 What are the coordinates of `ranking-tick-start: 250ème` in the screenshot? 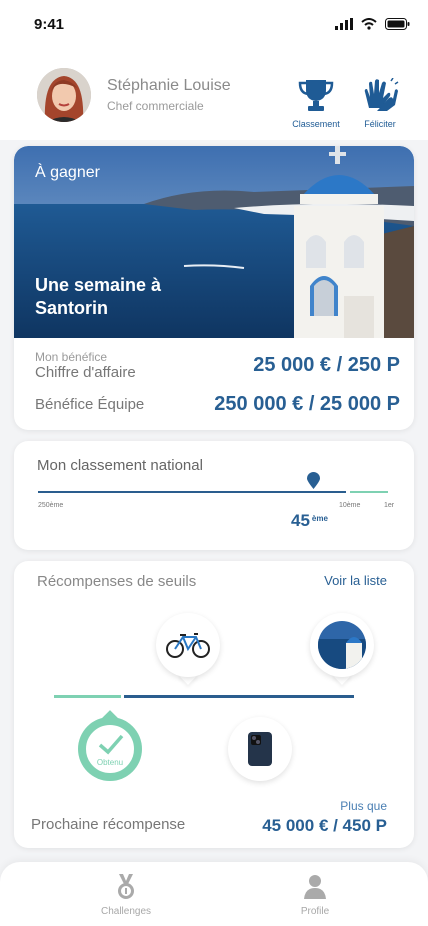 It's located at (51, 505).